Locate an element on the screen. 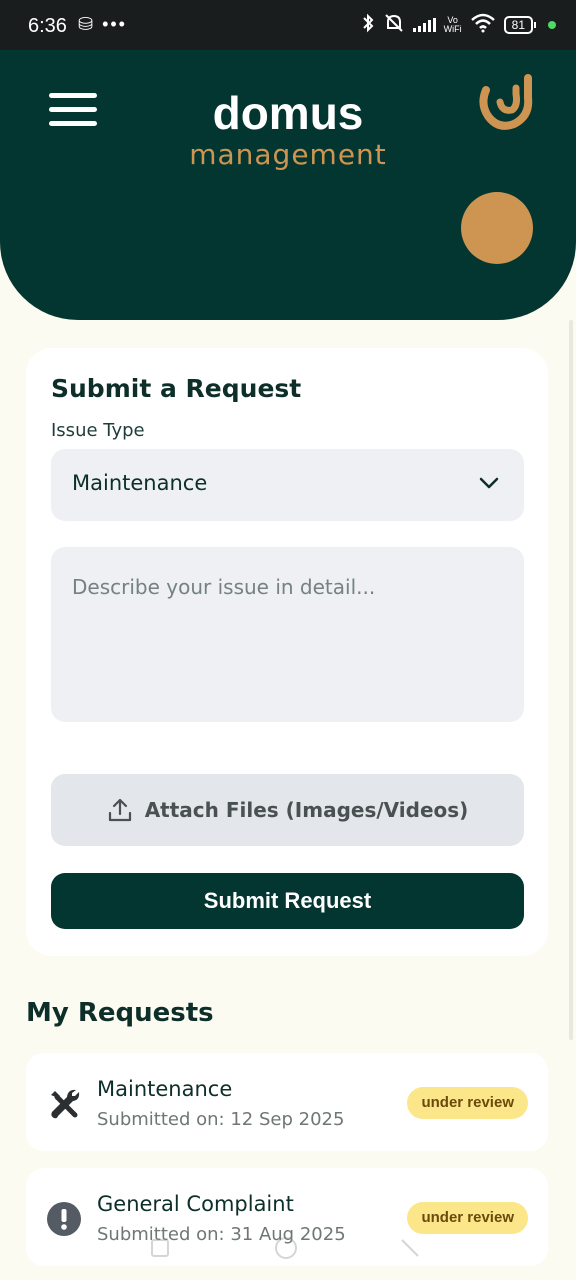 The height and width of the screenshot is (1280, 576). attach-files-button: Attach Files (Images/Videos) is located at coordinates (287, 810).